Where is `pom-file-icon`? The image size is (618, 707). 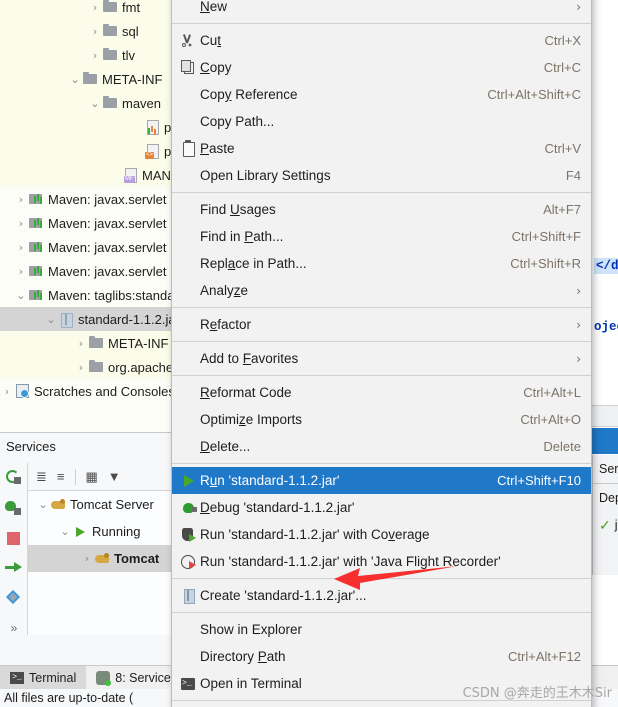 pom-file-icon is located at coordinates (152, 127).